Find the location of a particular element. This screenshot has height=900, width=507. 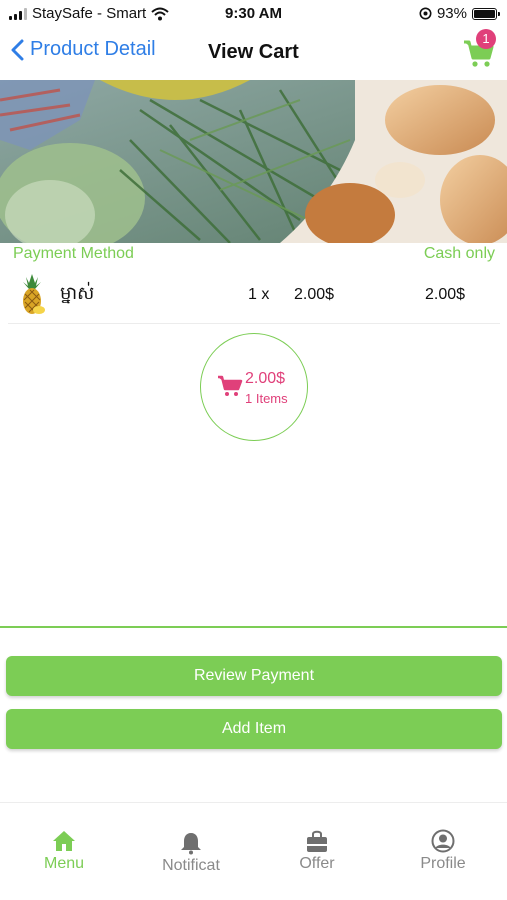

status-bar: StaySafe - Smart 9:30 AM 93% is located at coordinates (253, 14).